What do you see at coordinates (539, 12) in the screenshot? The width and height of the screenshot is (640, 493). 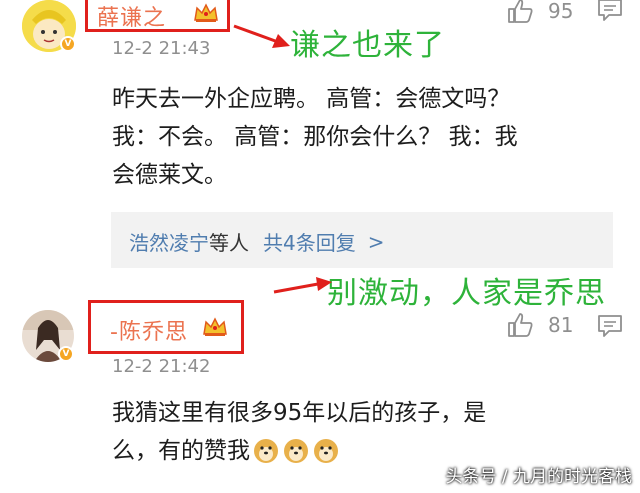 I see `like-button: 95` at bounding box center [539, 12].